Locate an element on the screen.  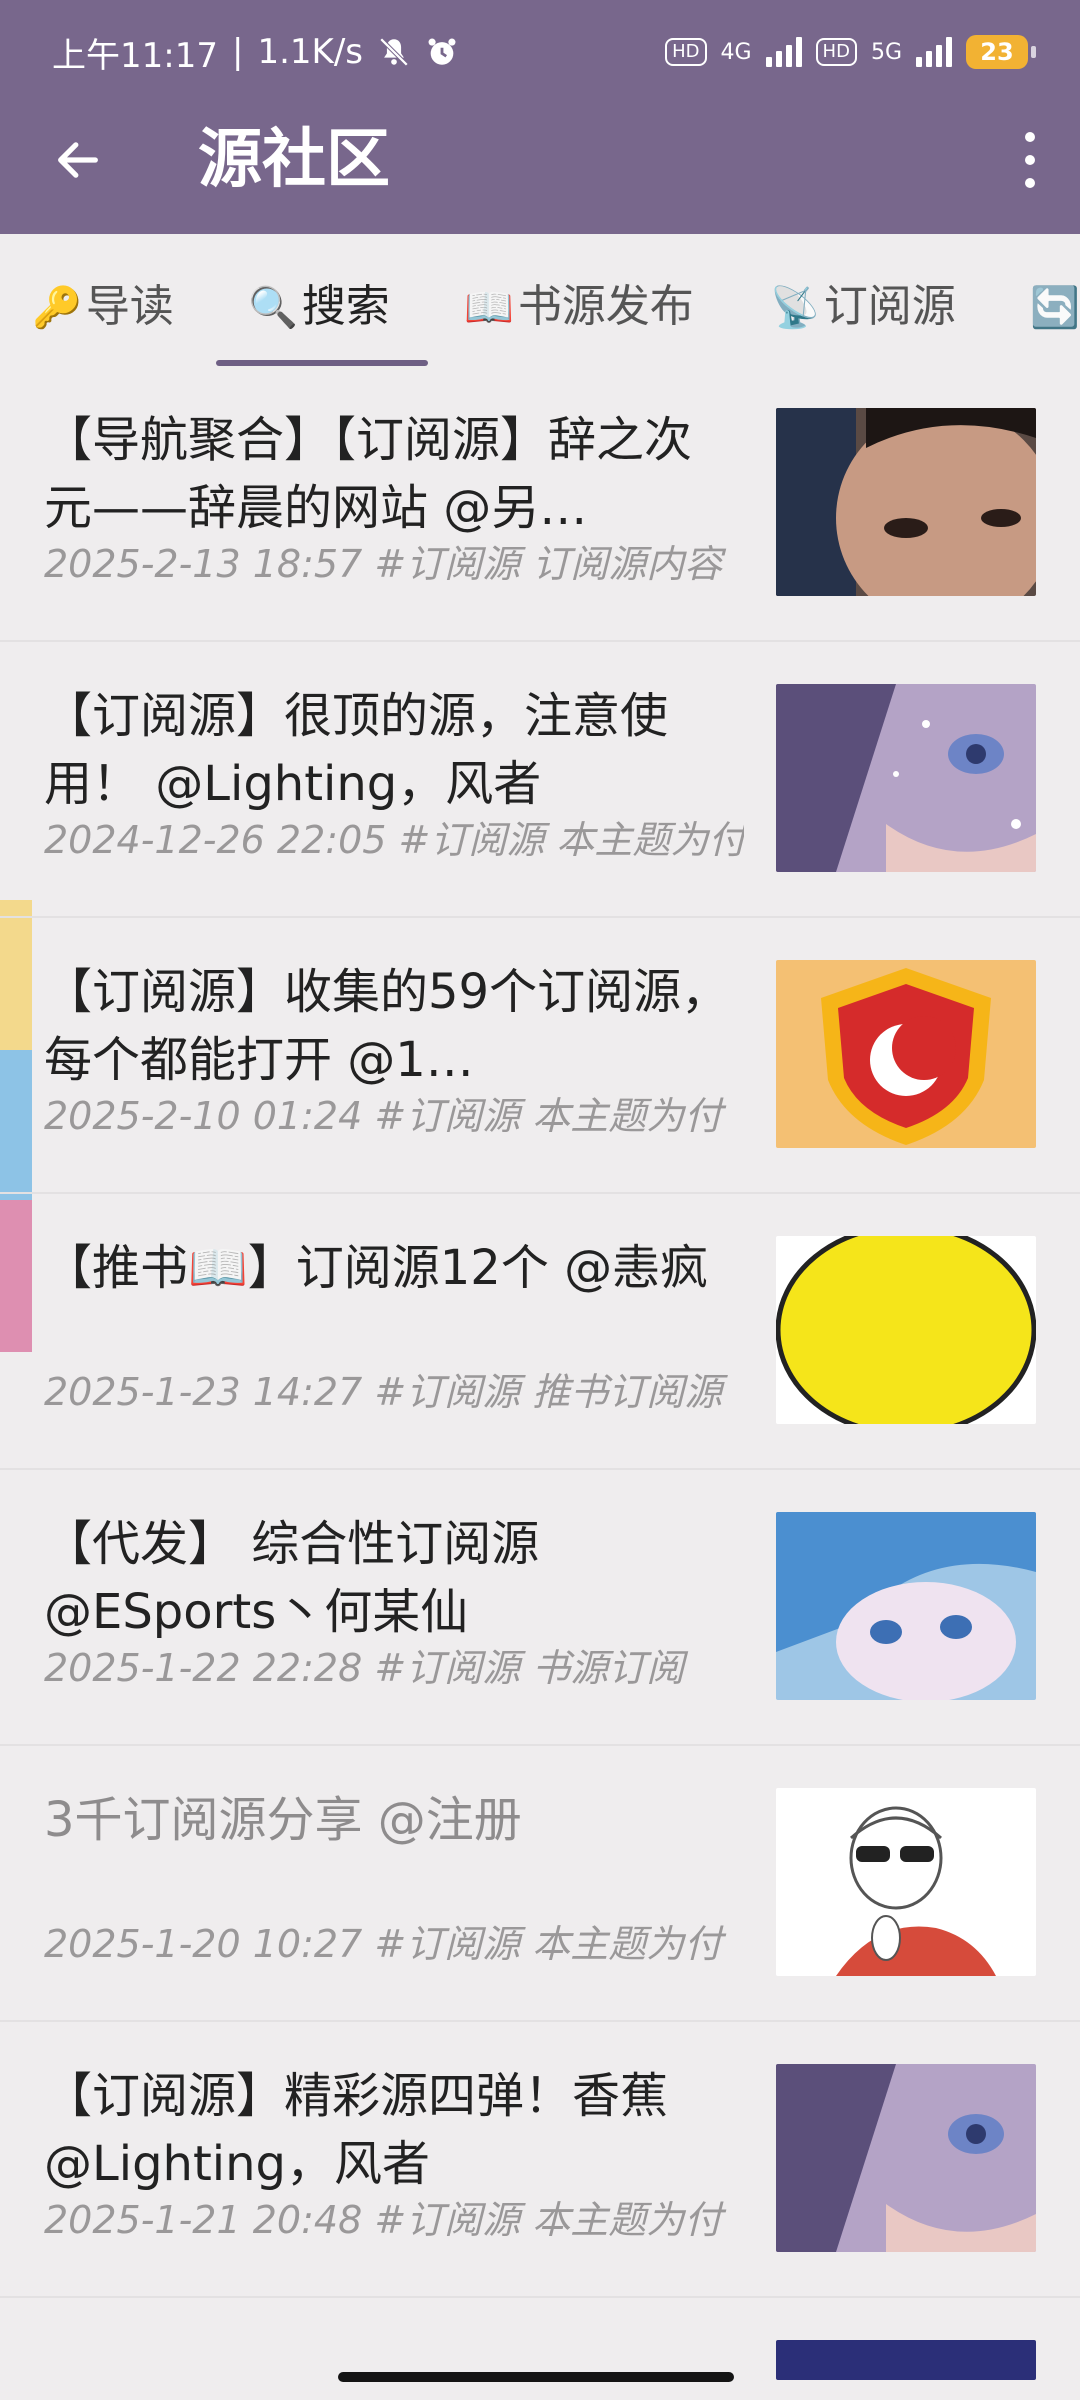
post-title: 【订阅源】很顶的源，注意使用！ @Lighting，风者 is located at coordinates (356, 750).